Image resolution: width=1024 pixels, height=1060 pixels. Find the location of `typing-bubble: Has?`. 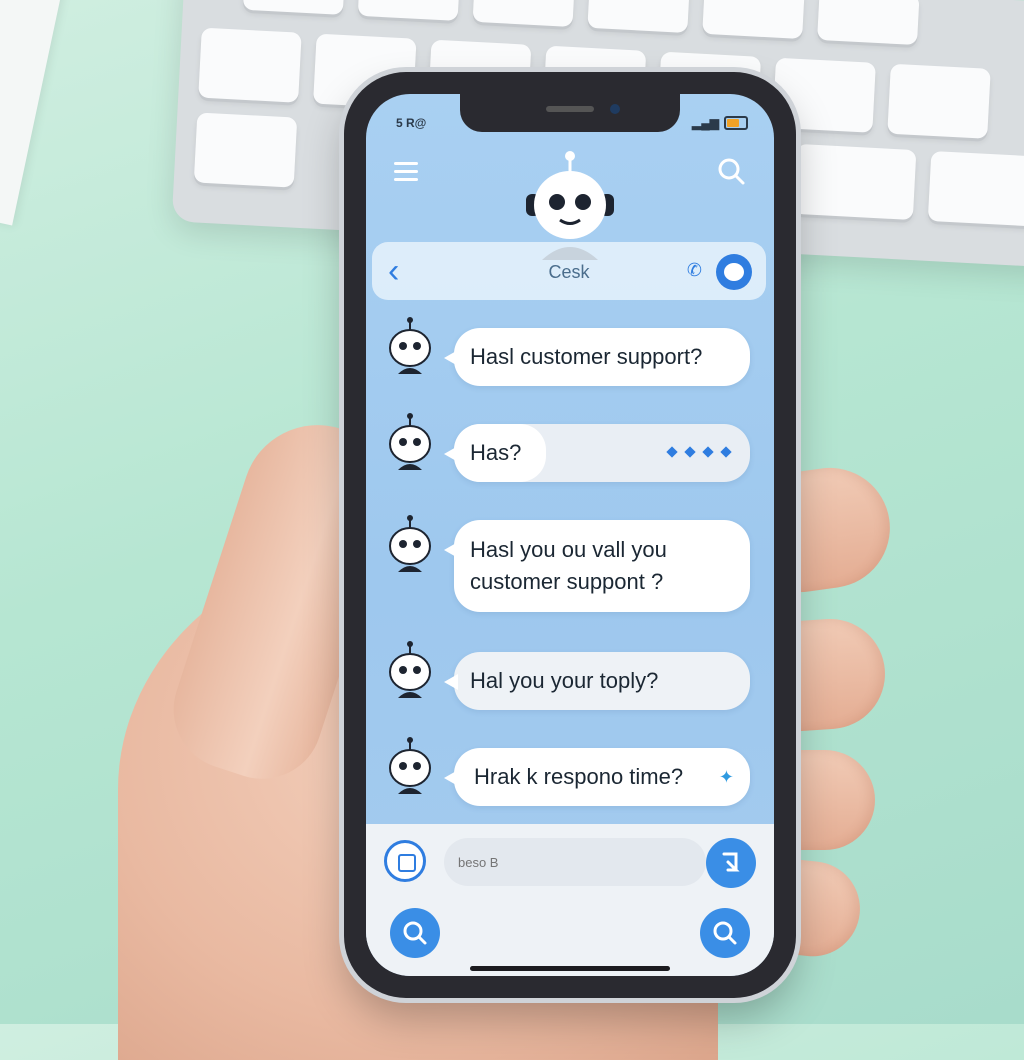

typing-bubble: Has? is located at coordinates (597, 453).